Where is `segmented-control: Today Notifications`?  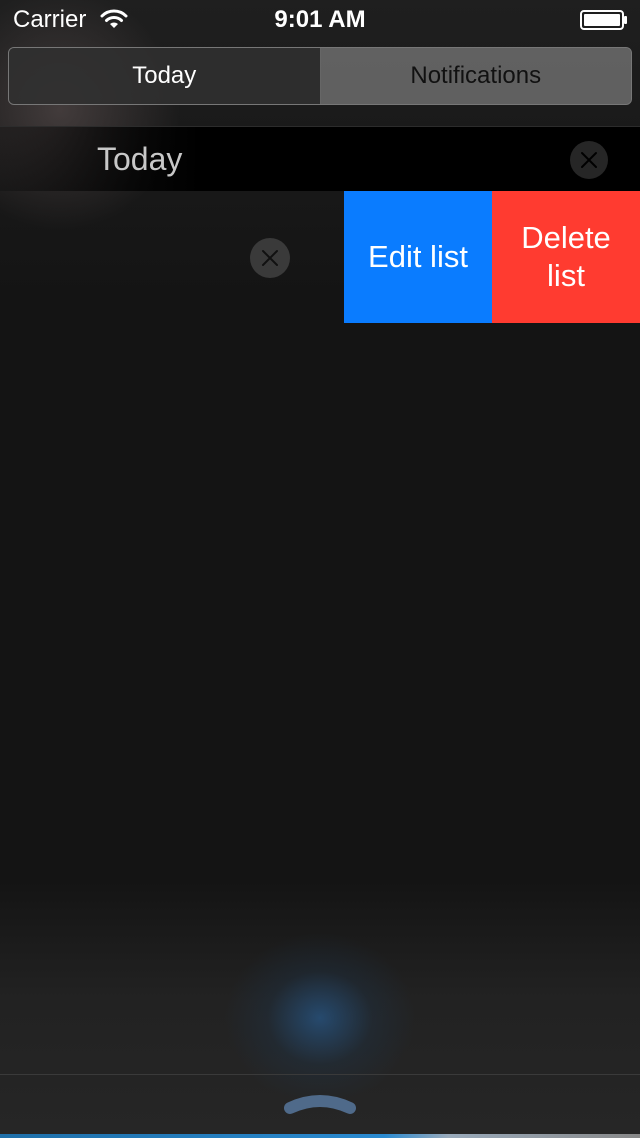 segmented-control: Today Notifications is located at coordinates (320, 76).